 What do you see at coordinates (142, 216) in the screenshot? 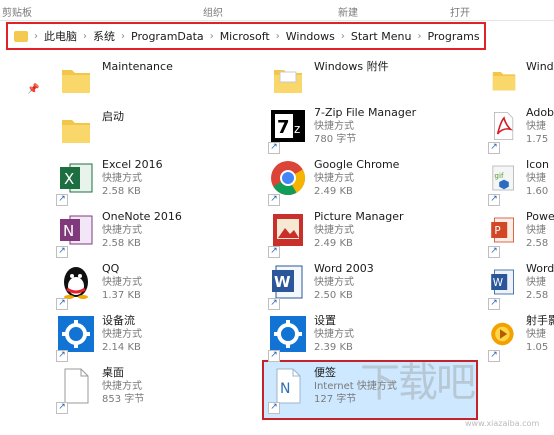
I see `file-name: OneNote 2016` at bounding box center [142, 216].